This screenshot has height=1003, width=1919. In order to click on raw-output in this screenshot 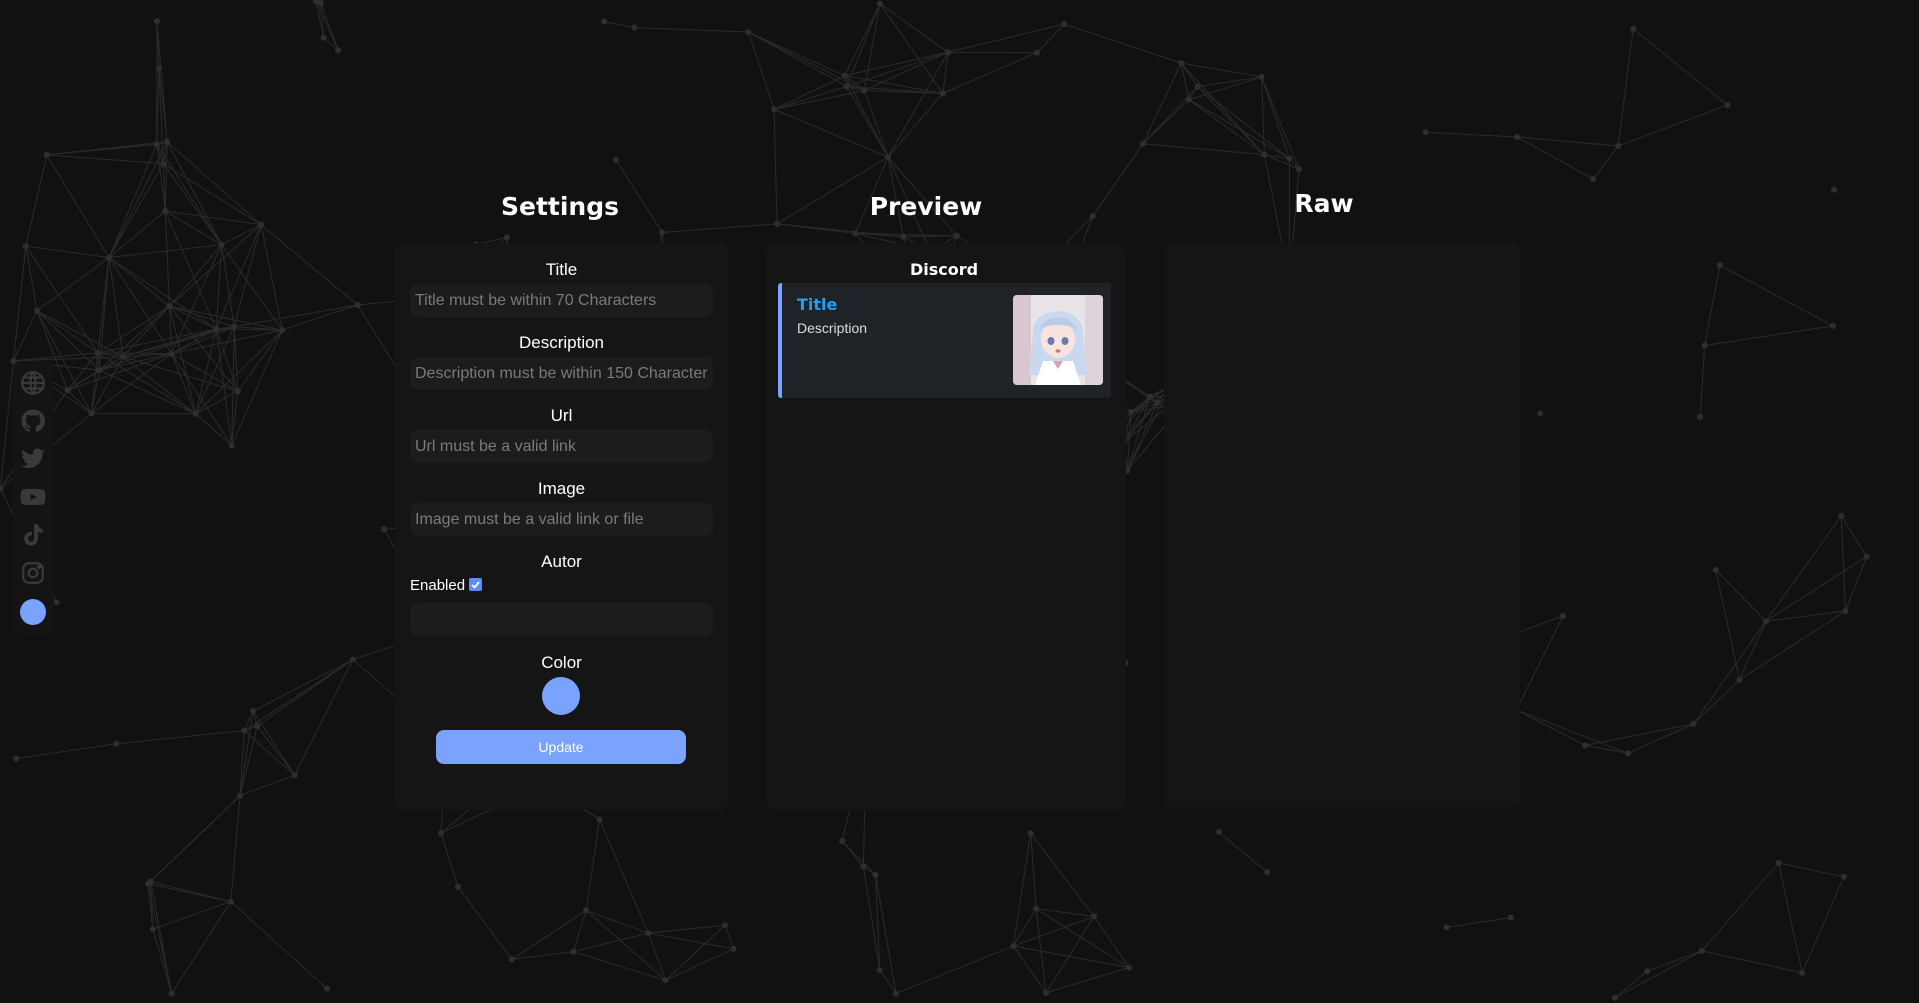, I will do `click(1342, 255)`.